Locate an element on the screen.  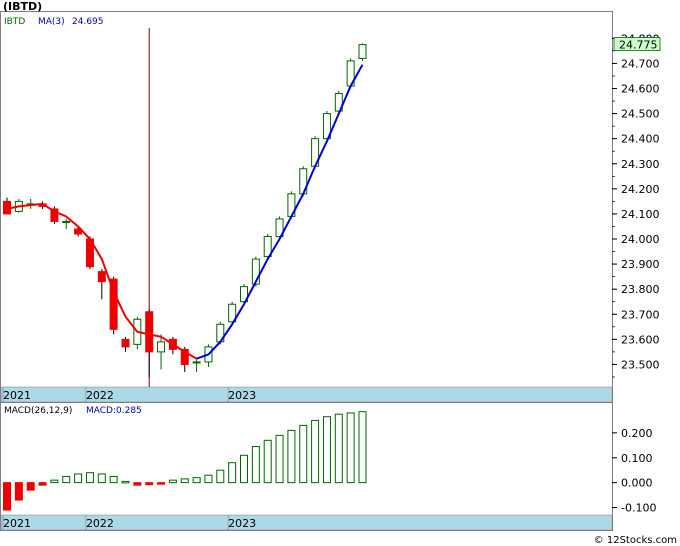
macd-y-tick-label: 0.100 is located at coordinates (637, 458).